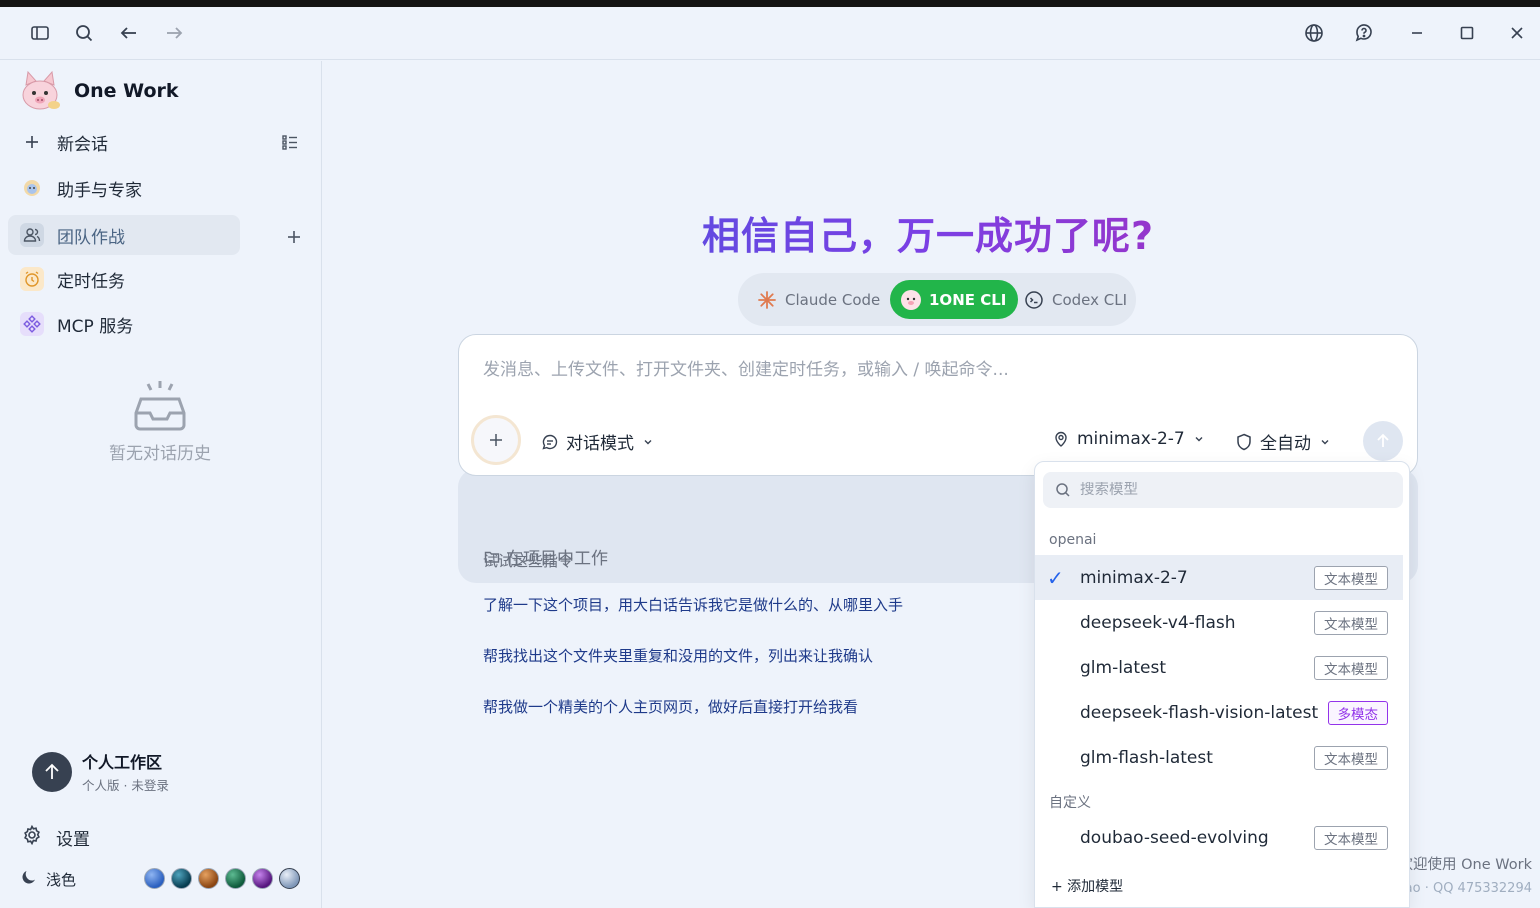 This screenshot has height=908, width=1540. I want to click on add-team-button, so click(294, 237).